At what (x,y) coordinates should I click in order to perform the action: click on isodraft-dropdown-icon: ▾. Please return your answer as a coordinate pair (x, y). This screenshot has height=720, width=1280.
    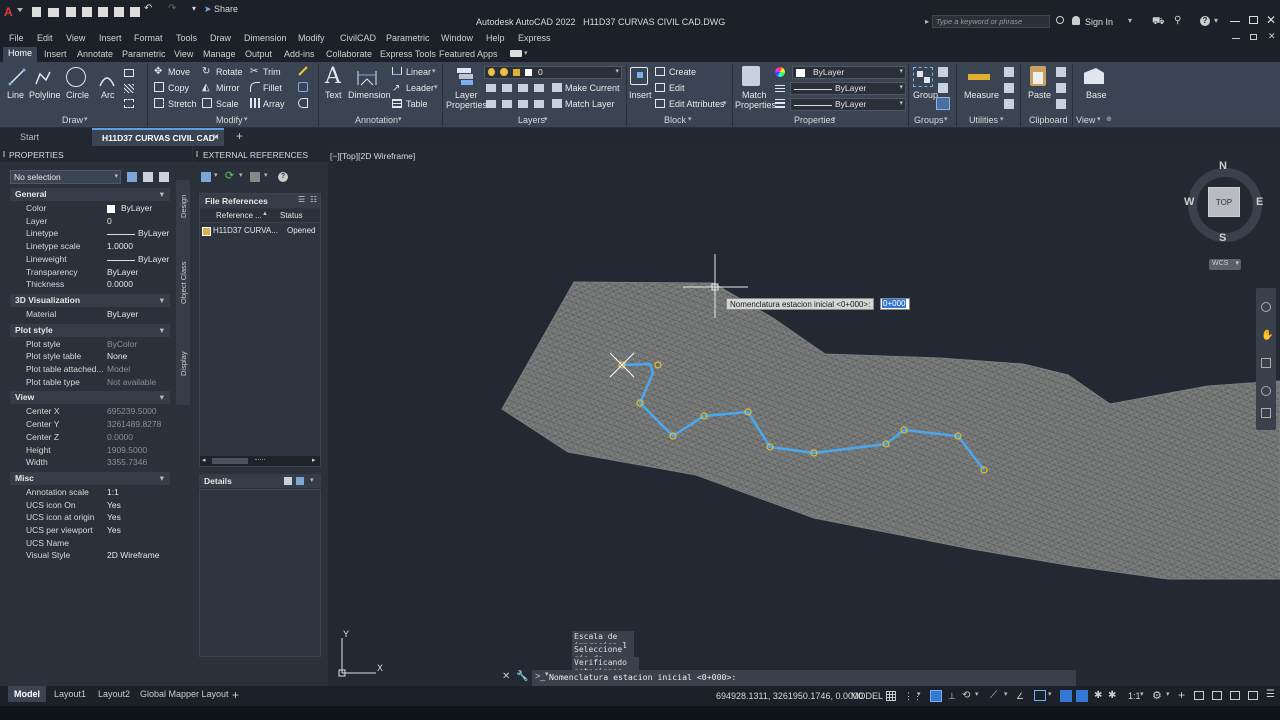
    Looking at the image, I should click on (1006, 694).